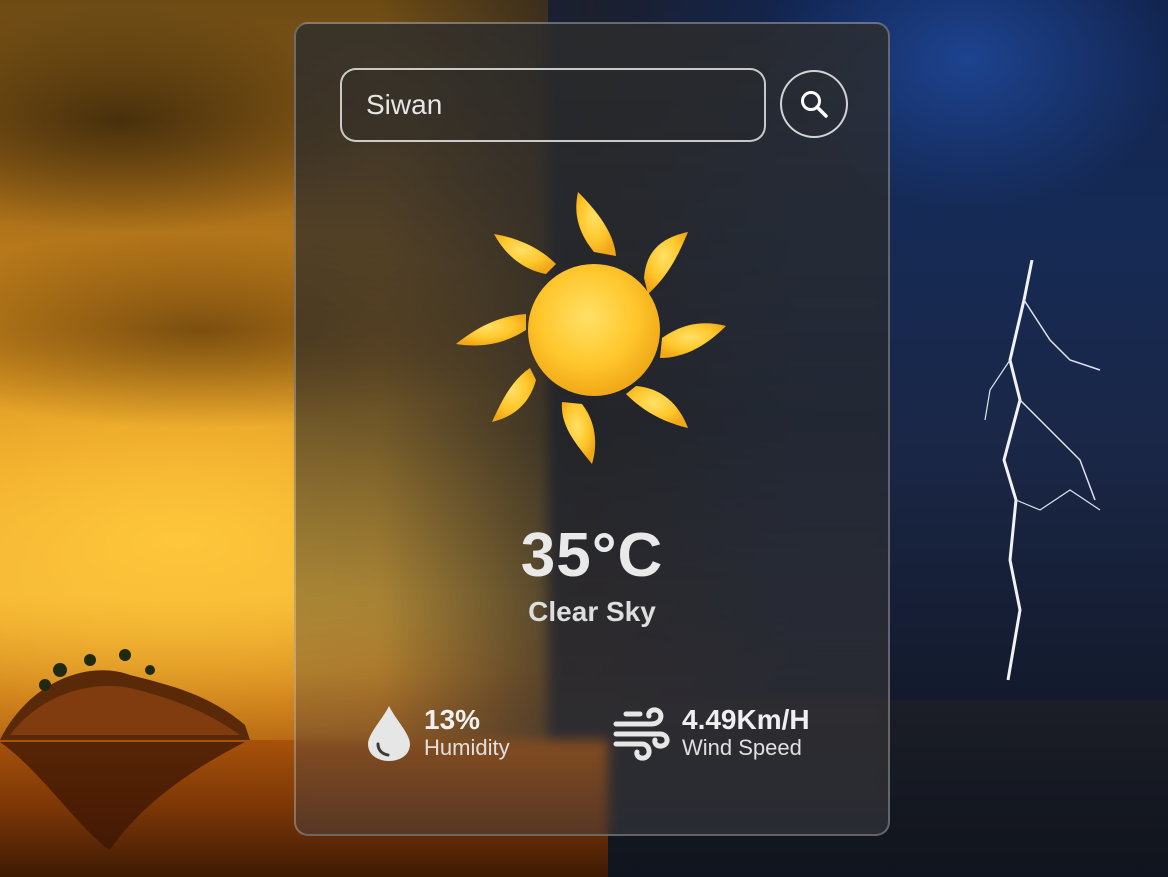 Image resolution: width=1168 pixels, height=877 pixels. I want to click on wind-value: 4.49Km/H, so click(746, 719).